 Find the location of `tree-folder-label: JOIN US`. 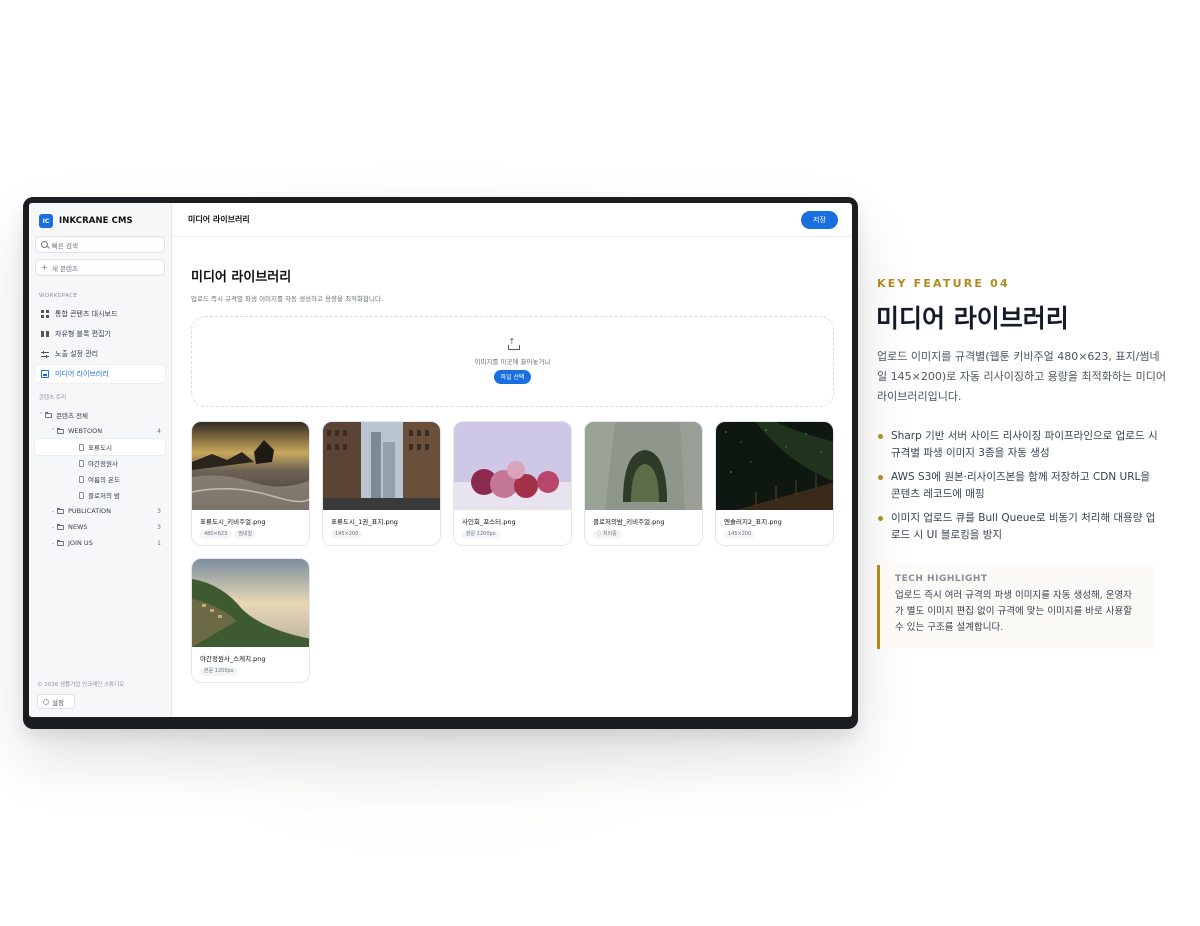

tree-folder-label: JOIN US is located at coordinates (80, 543).